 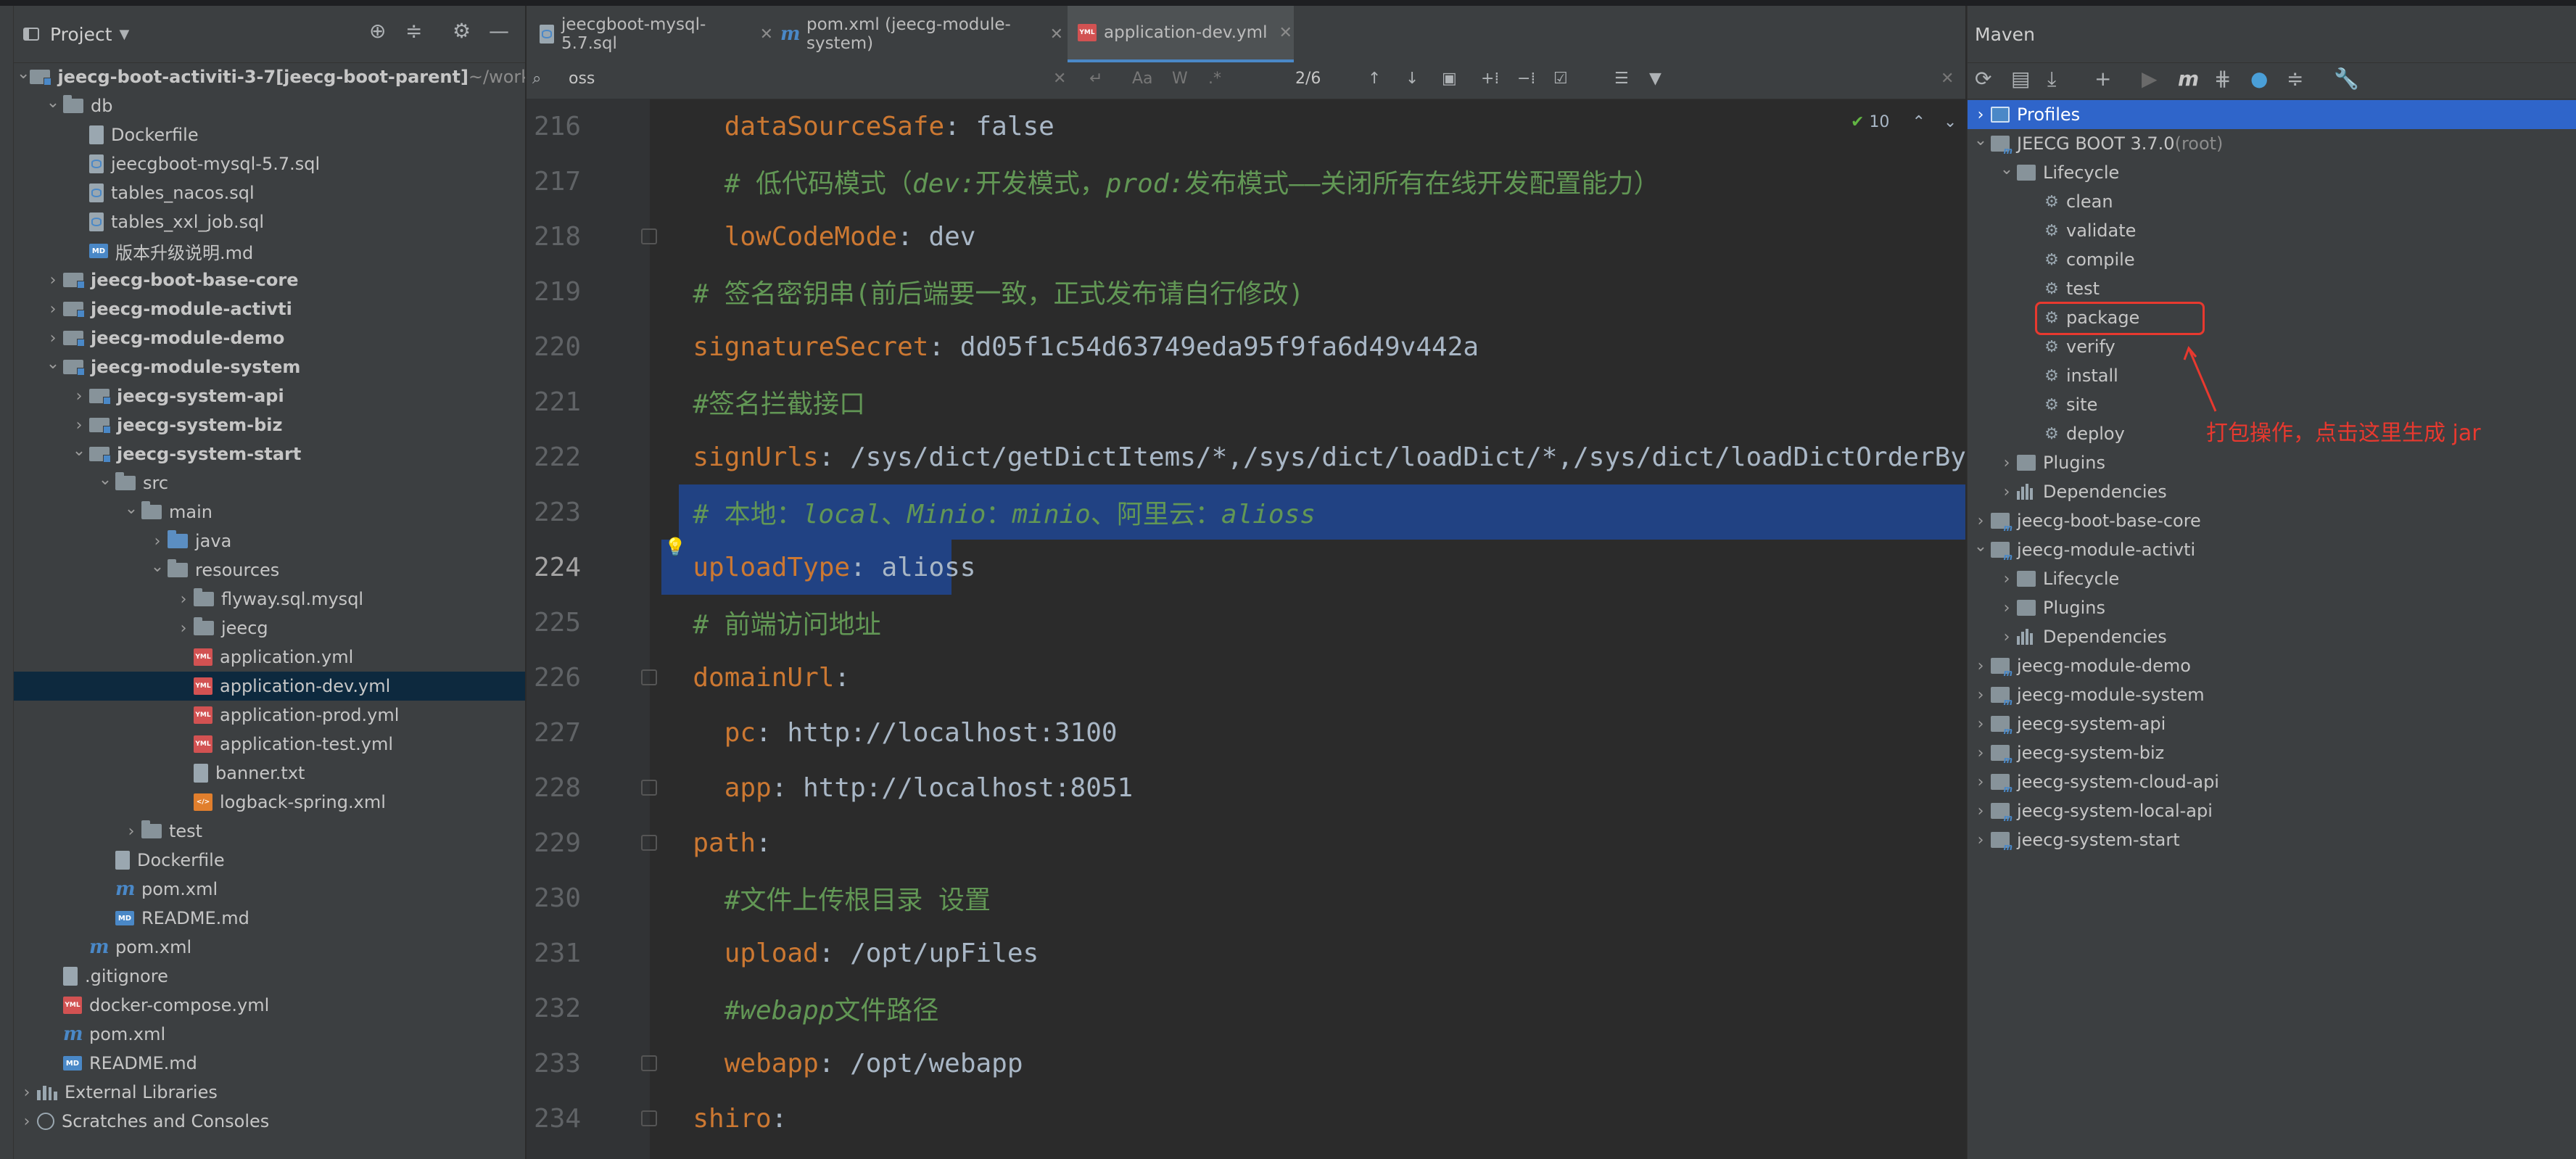 I want to click on tree-item: ⌄ jeecg-module-system, so click(x=269, y=366).